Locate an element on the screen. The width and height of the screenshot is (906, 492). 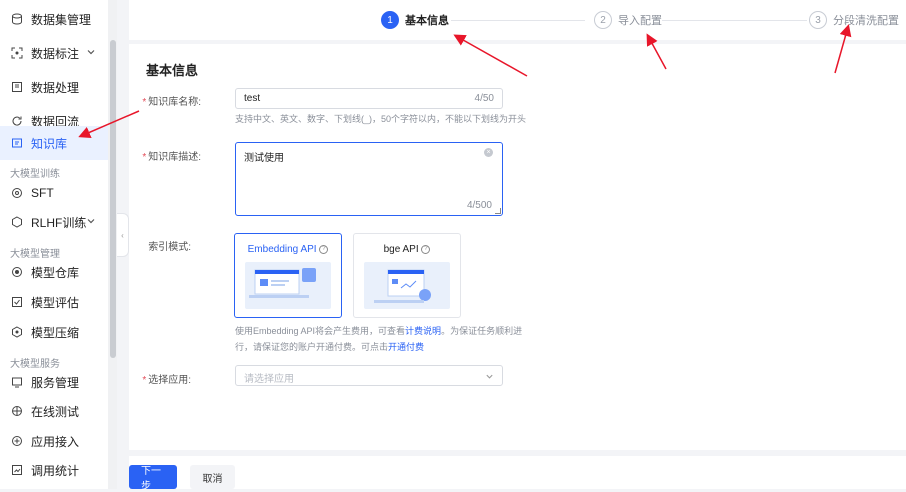
index-option-title: Embedding API ? is located at coordinates (288, 249).